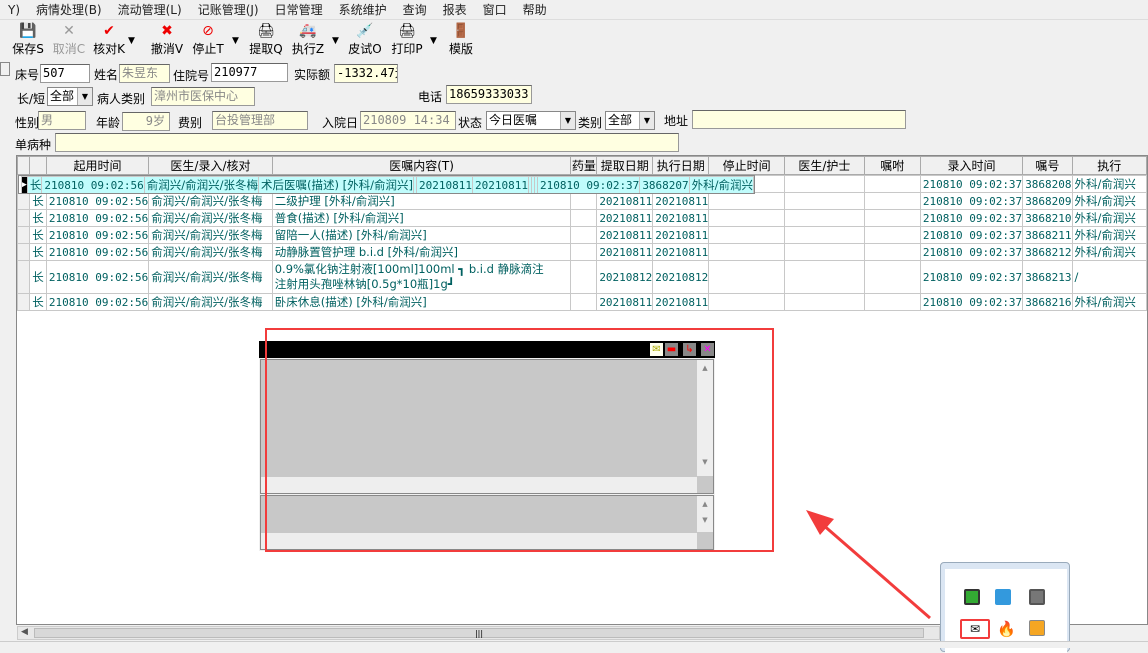  I want to click on menu-item: 窗口, so click(495, 9).